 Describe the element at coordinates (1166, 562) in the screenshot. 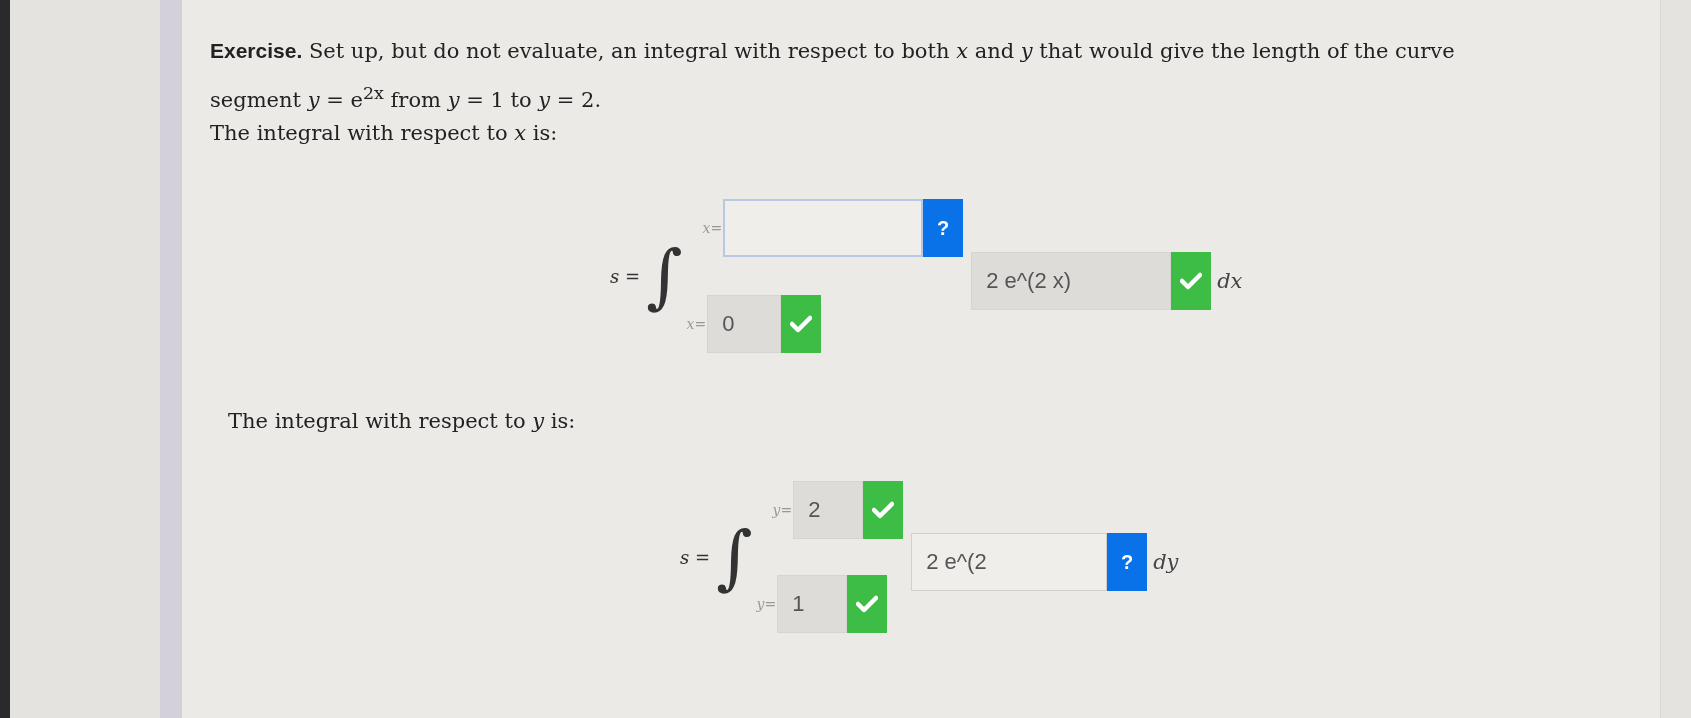

I see `differential-text: dy` at that location.